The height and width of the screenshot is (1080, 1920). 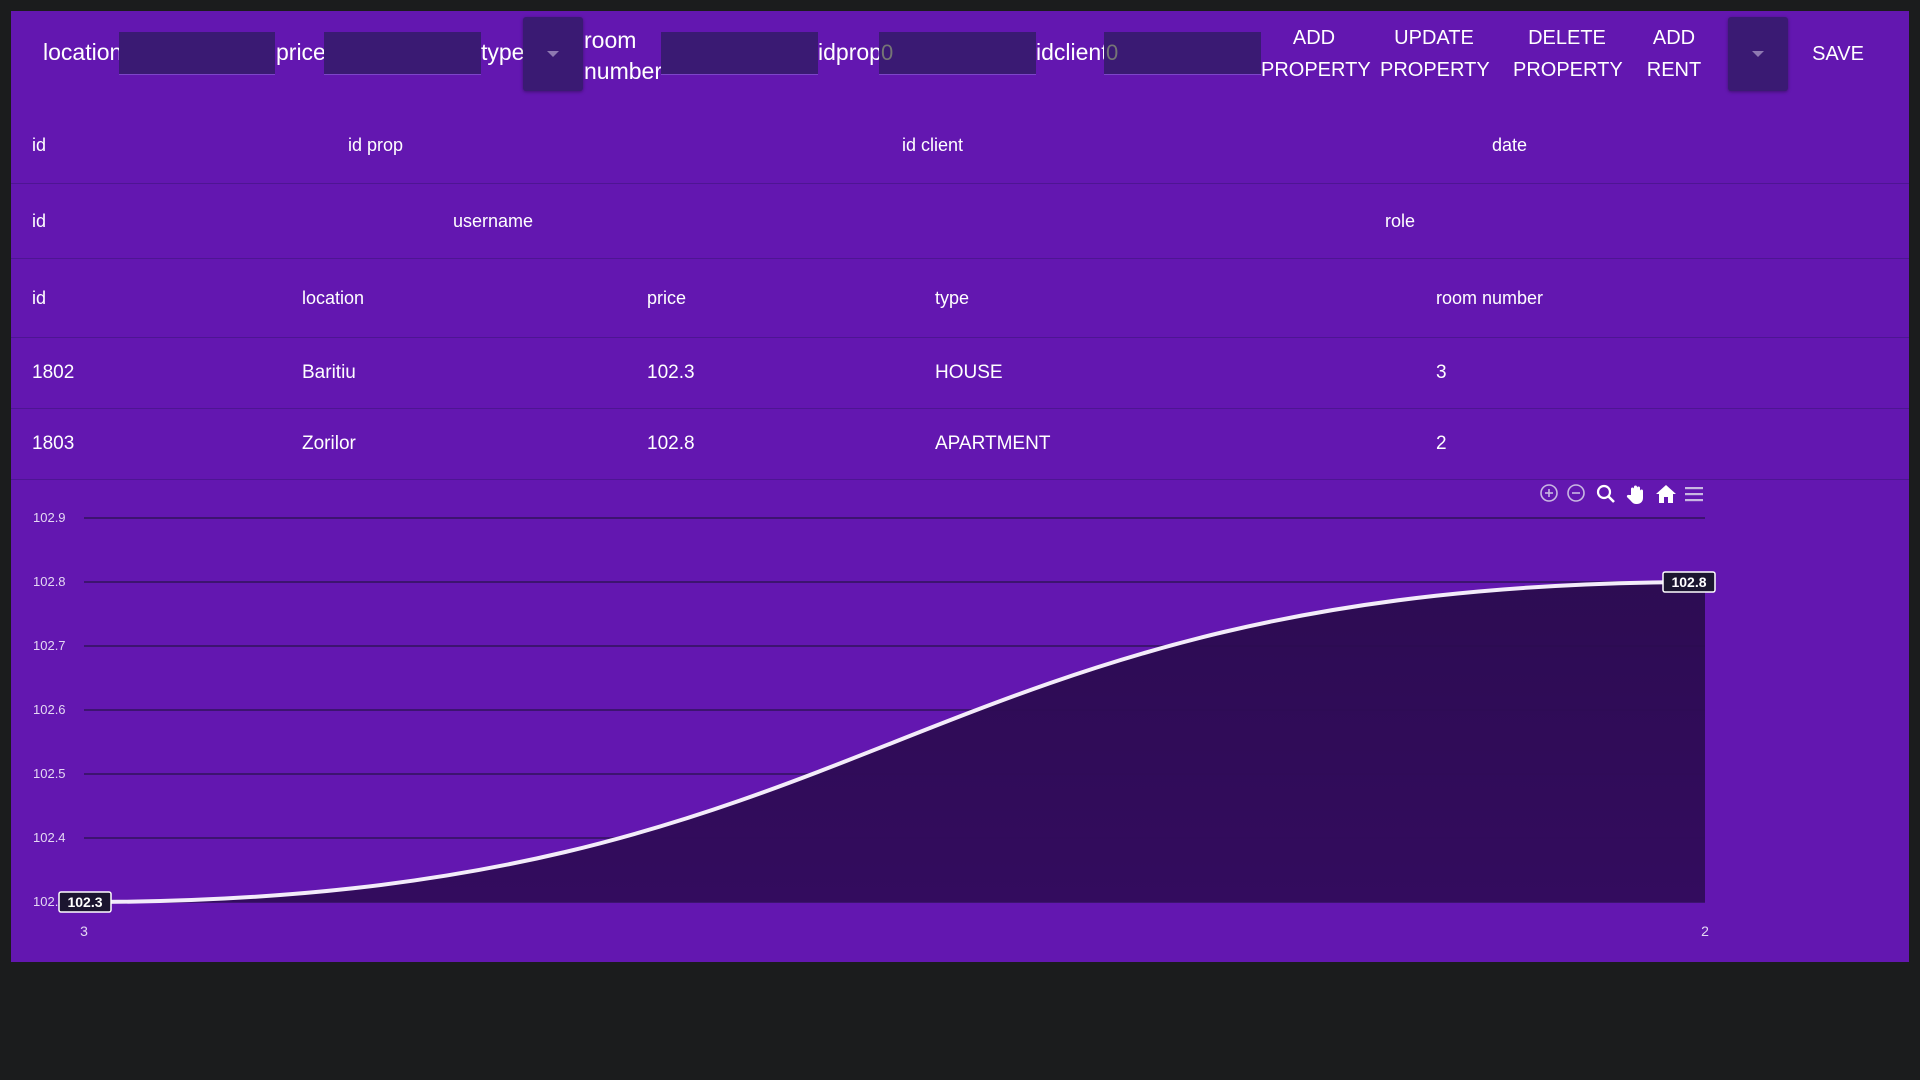 I want to click on x-tick-label: 2, so click(x=1705, y=931).